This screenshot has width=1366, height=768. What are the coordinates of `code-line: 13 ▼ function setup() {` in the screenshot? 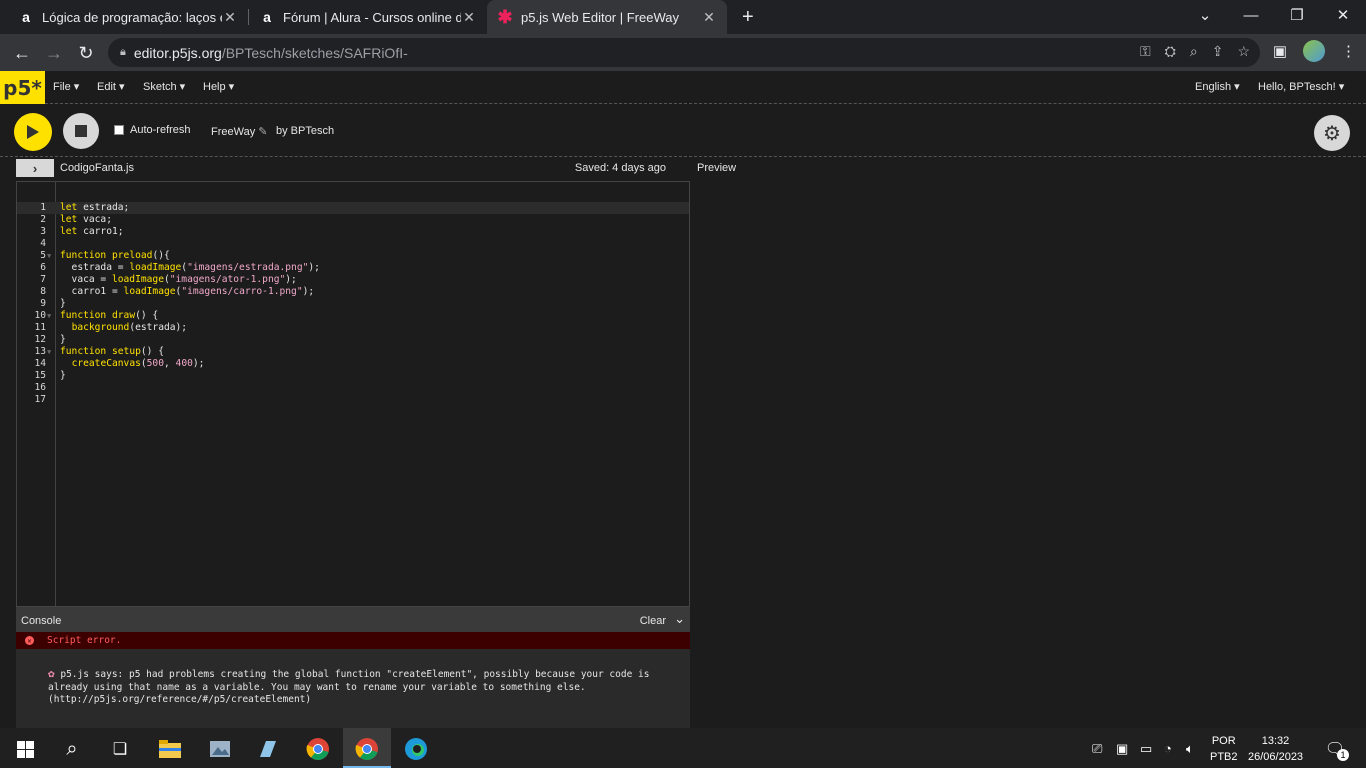 It's located at (353, 352).